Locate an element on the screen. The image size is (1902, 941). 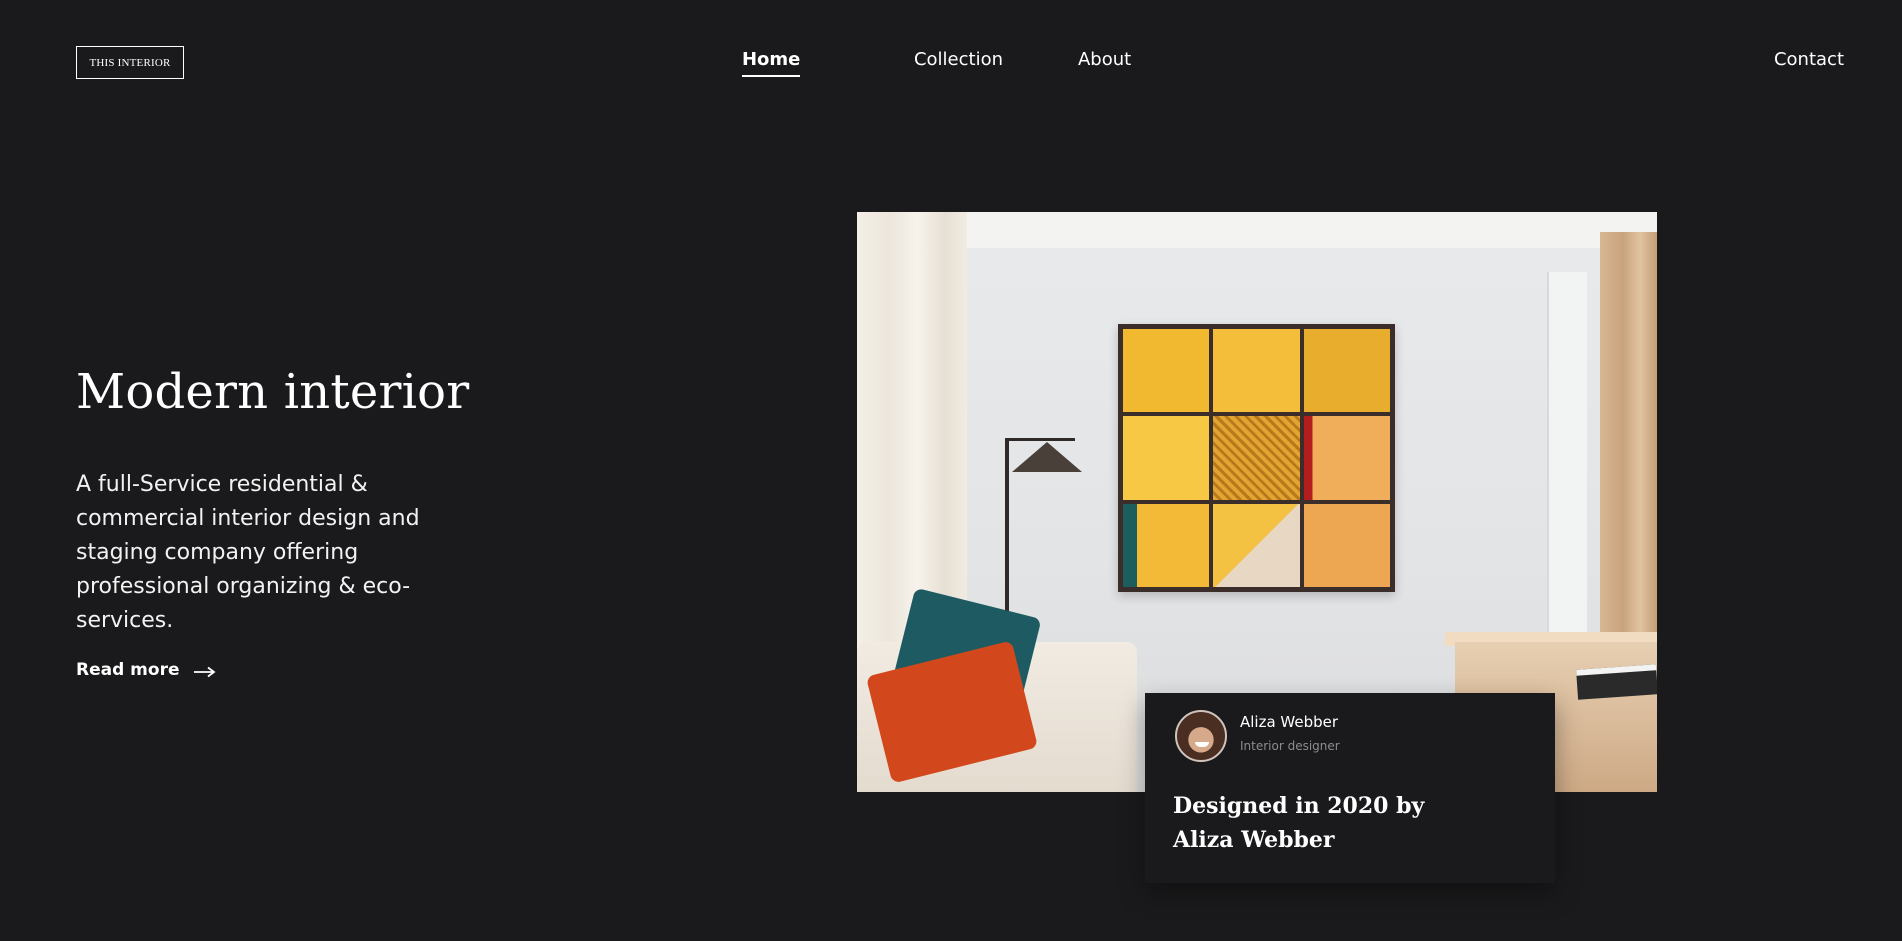
photo-ceiling is located at coordinates (1257, 230).